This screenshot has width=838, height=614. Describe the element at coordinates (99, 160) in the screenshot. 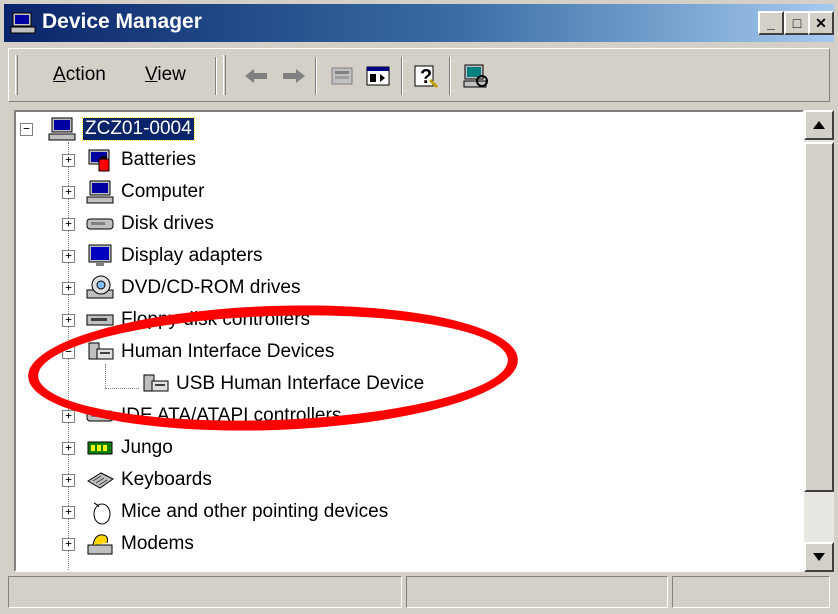

I see `battery-icon` at that location.